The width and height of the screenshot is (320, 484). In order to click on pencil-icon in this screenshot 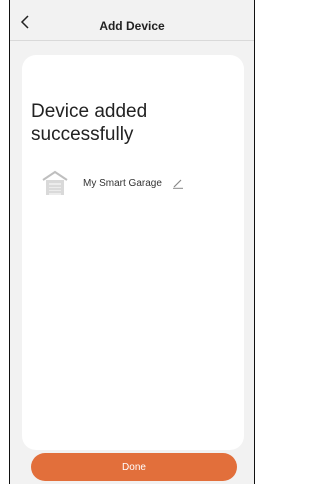, I will do `click(178, 183)`.